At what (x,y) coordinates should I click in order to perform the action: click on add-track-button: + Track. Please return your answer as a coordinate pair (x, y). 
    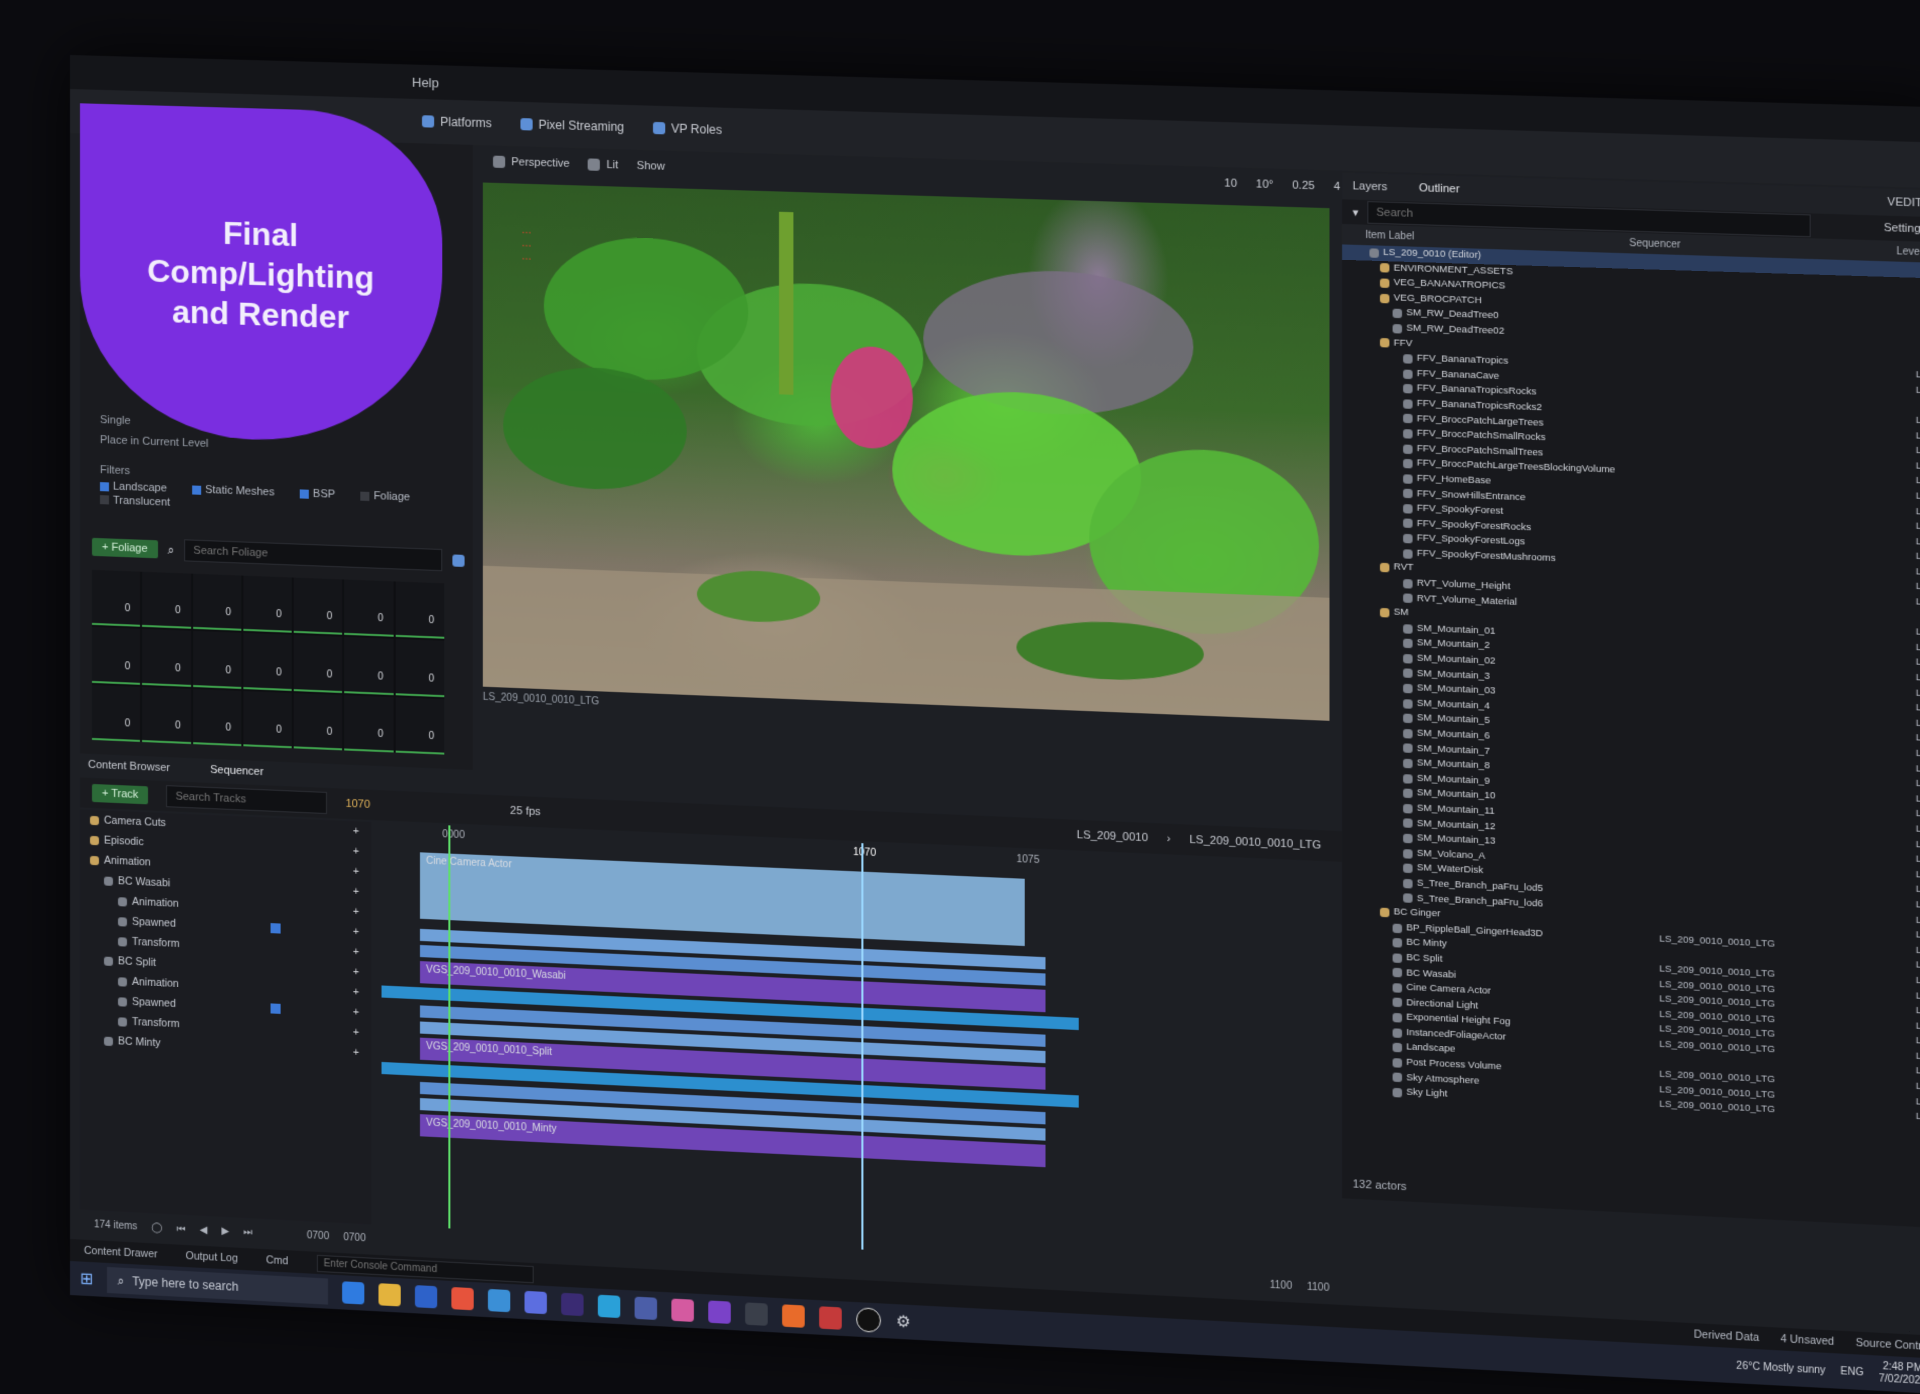
    Looking at the image, I should click on (120, 794).